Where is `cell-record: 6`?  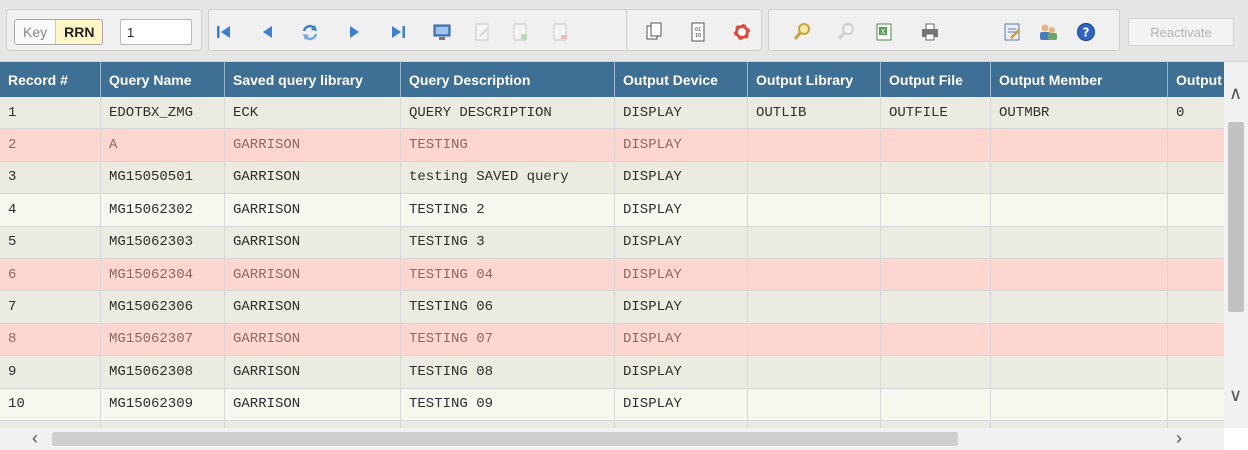 cell-record: 6 is located at coordinates (50, 274).